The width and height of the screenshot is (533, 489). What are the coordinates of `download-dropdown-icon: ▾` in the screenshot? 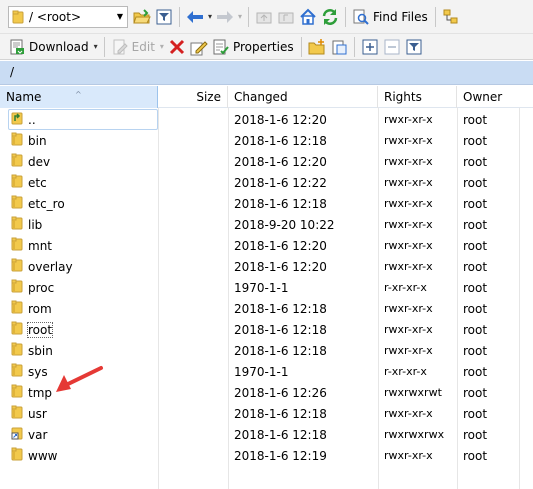 It's located at (96, 46).